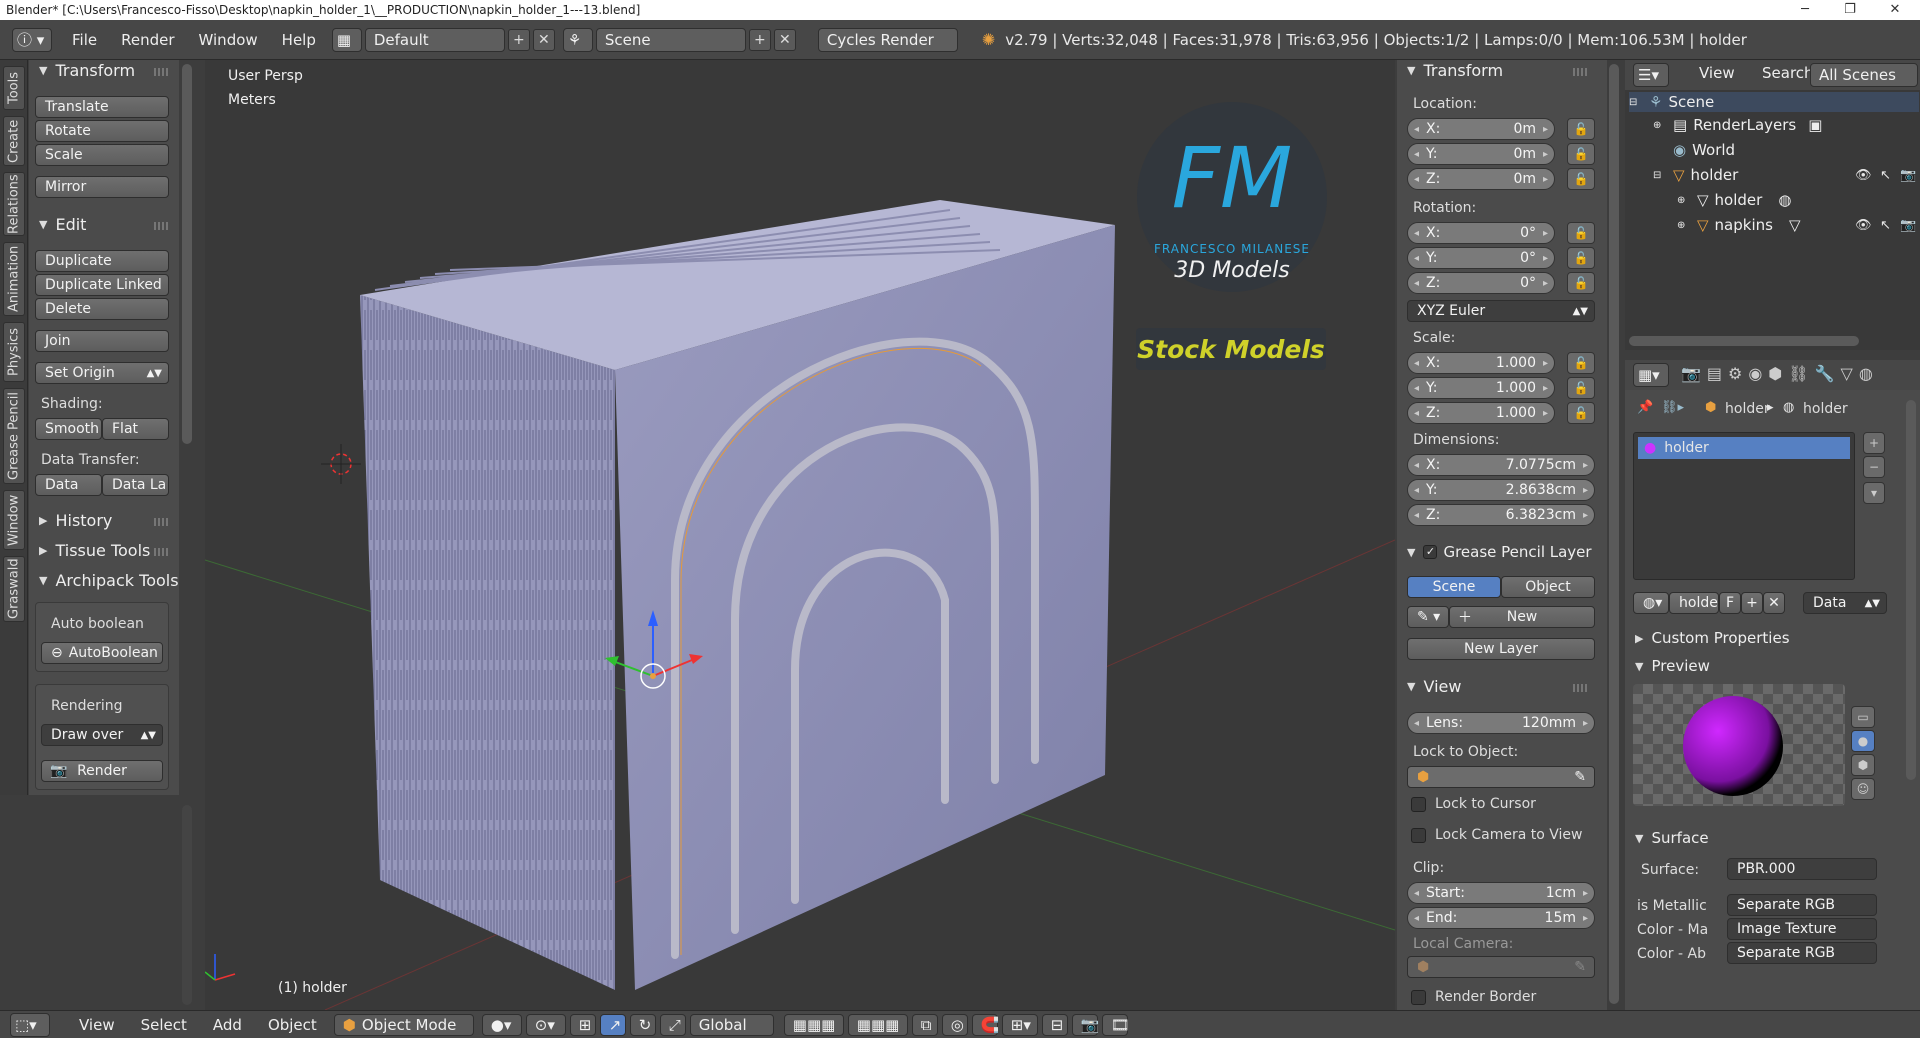 The width and height of the screenshot is (1920, 1038). What do you see at coordinates (1694, 603) in the screenshot?
I see `material-name-field: holde` at bounding box center [1694, 603].